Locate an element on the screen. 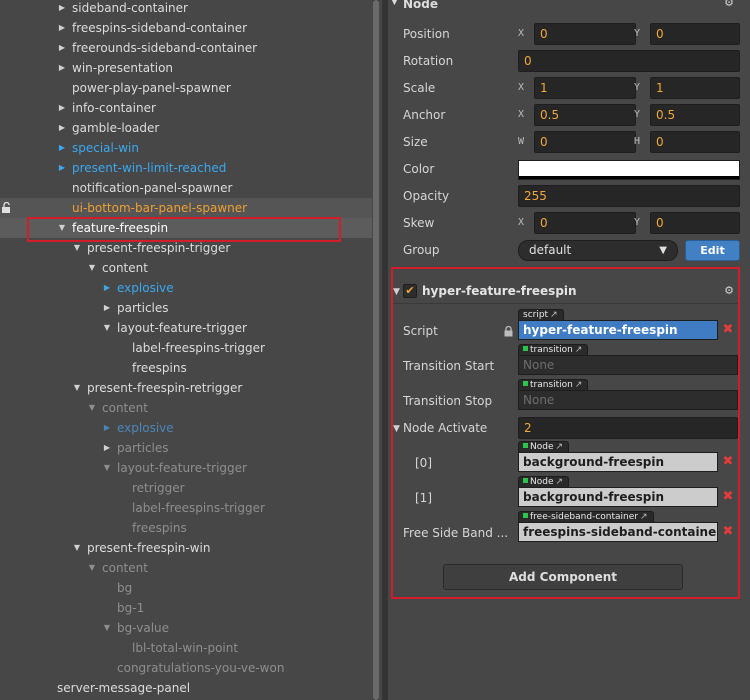 Image resolution: width=750 pixels, height=700 pixels. tree-node-row: notification-panel-spawner is located at coordinates (186, 188).